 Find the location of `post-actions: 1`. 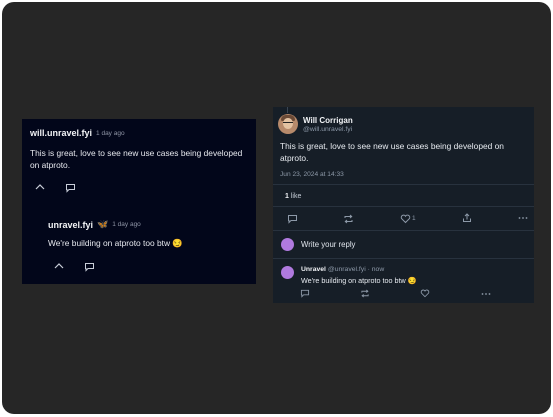

post-actions: 1 is located at coordinates (403, 219).